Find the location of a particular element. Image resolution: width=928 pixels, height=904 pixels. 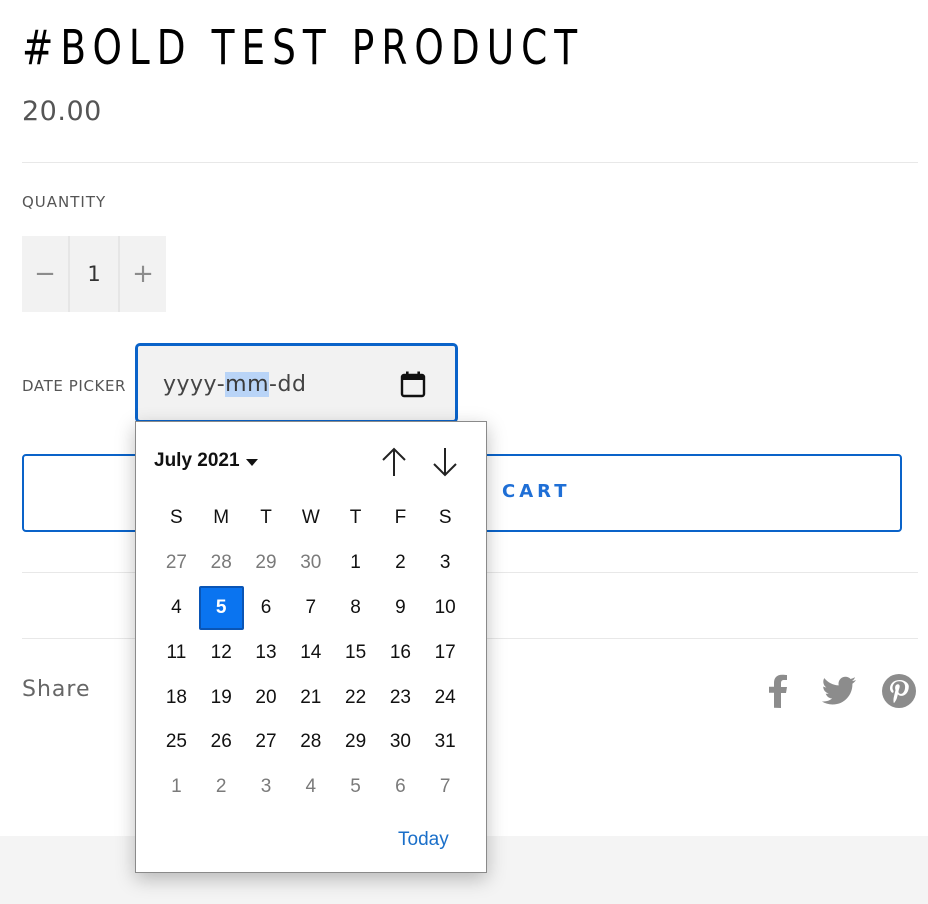

divider is located at coordinates (470, 162).